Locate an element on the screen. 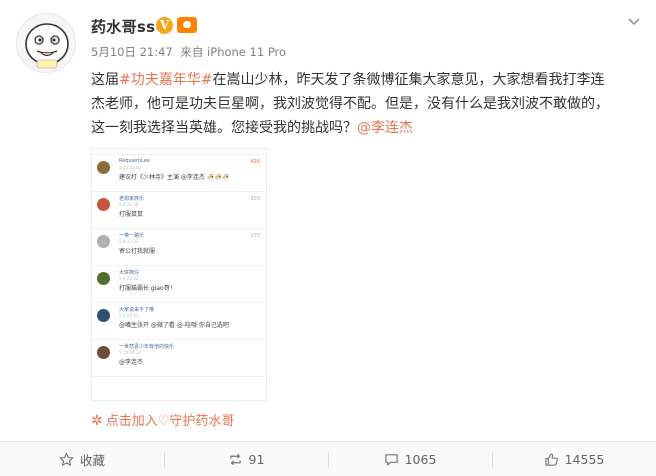 This screenshot has width=656, height=476. comment-text: 打服猫霸长 giao哥！ is located at coordinates (147, 288).